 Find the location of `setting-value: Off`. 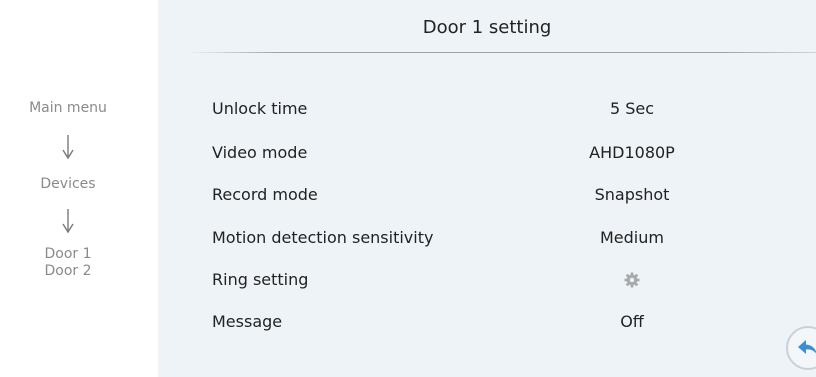

setting-value: Off is located at coordinates (632, 322).